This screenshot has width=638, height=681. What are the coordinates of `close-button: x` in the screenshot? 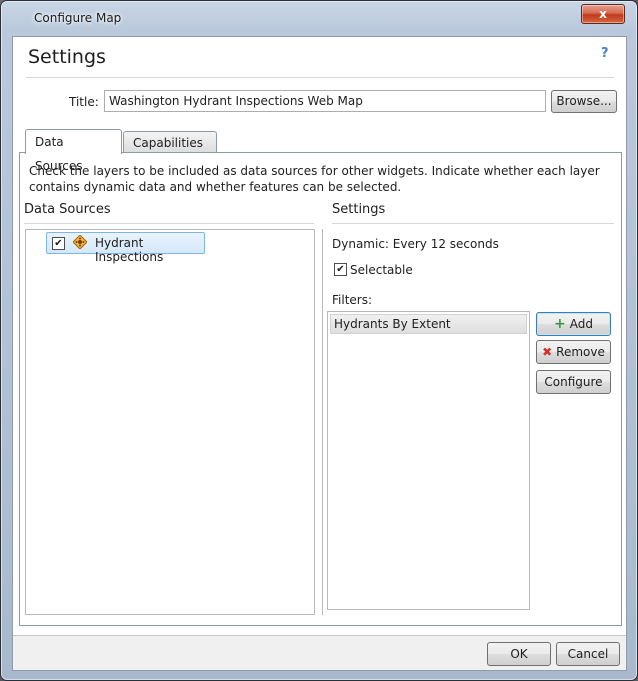 It's located at (603, 14).